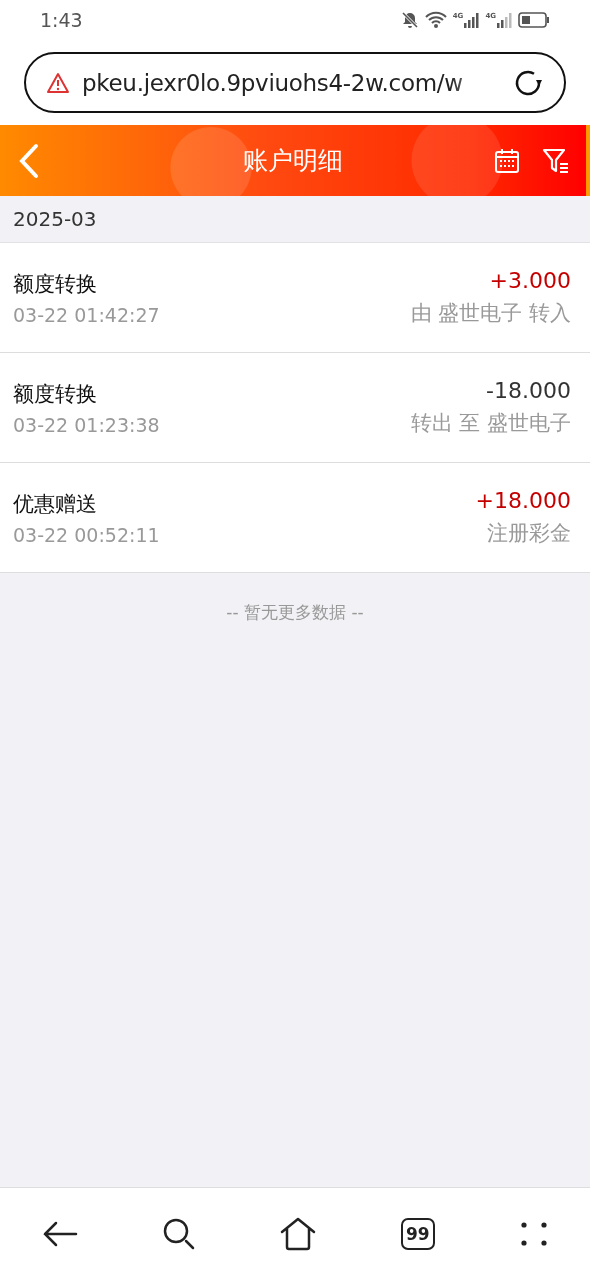 The image size is (590, 1280). I want to click on page-title: 账户明细, so click(293, 161).